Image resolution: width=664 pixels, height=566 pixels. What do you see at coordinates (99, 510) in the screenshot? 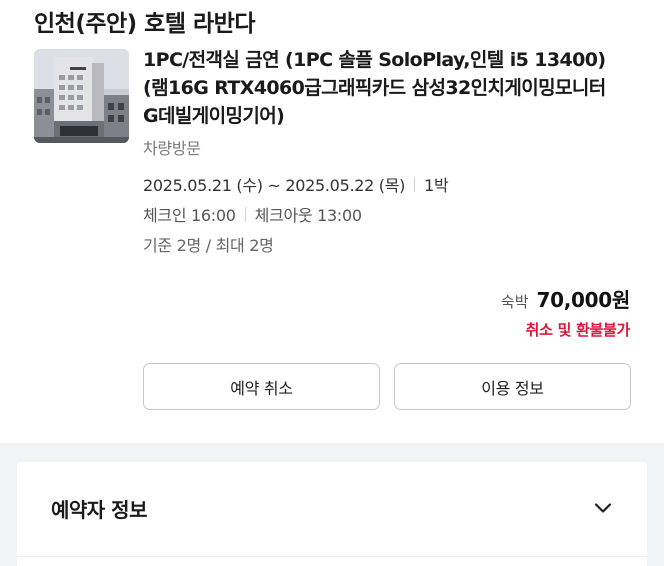
I see `booker-info-title: 예약자 정보` at bounding box center [99, 510].